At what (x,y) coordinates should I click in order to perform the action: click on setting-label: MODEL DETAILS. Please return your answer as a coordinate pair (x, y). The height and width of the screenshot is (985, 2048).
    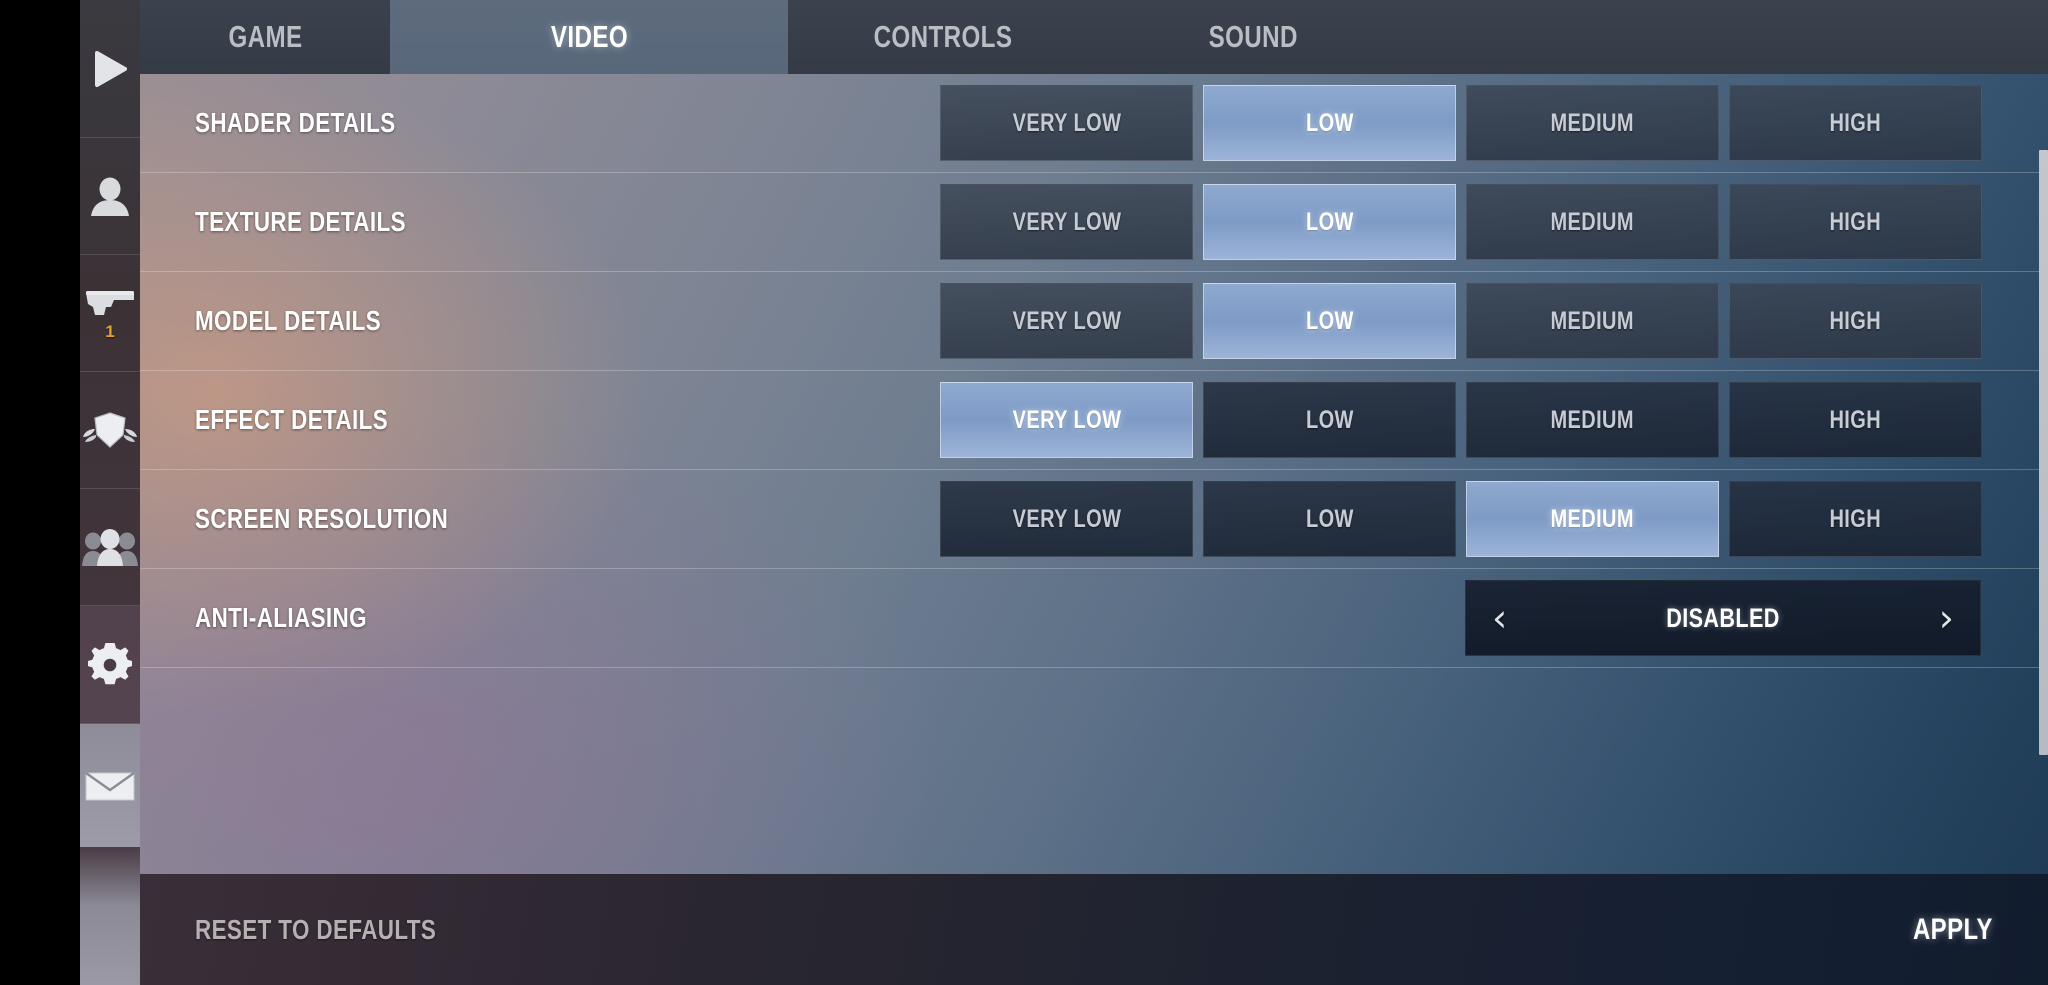
    Looking at the image, I should click on (288, 320).